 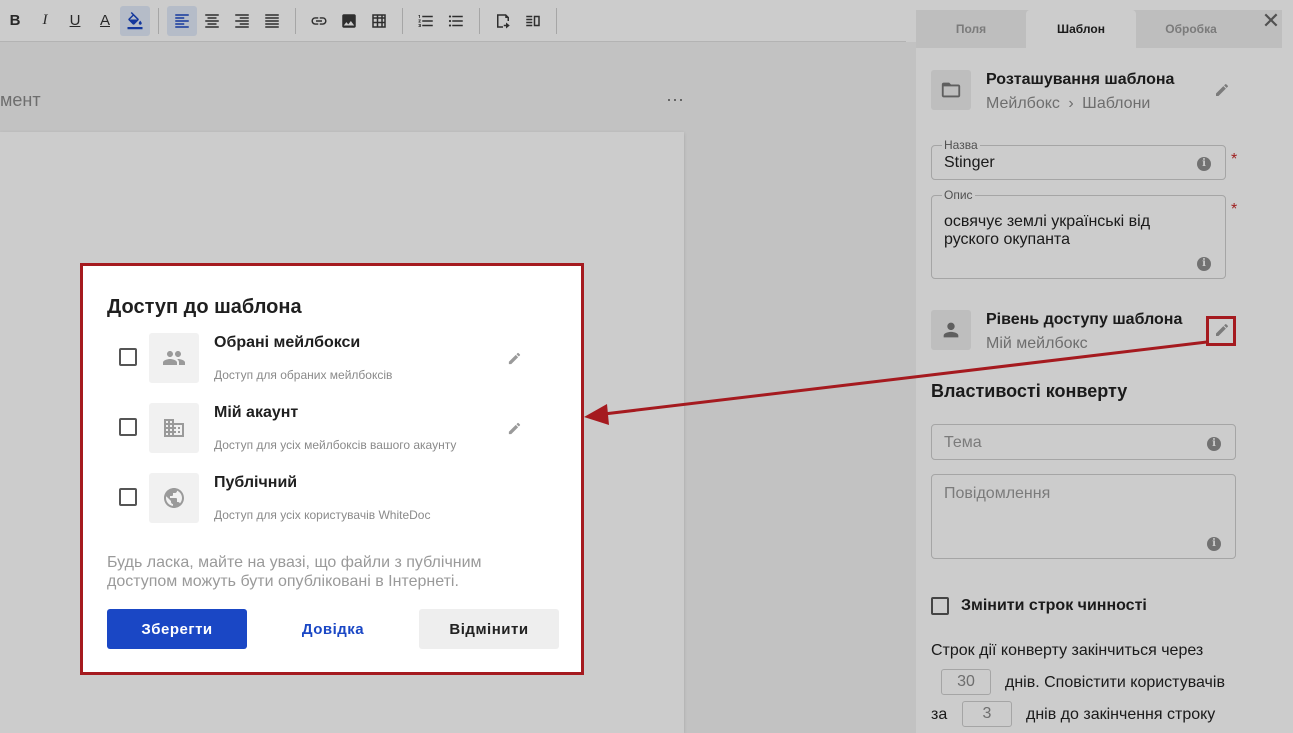 I want to click on selected-mailboxes-checkbox, so click(x=128, y=357).